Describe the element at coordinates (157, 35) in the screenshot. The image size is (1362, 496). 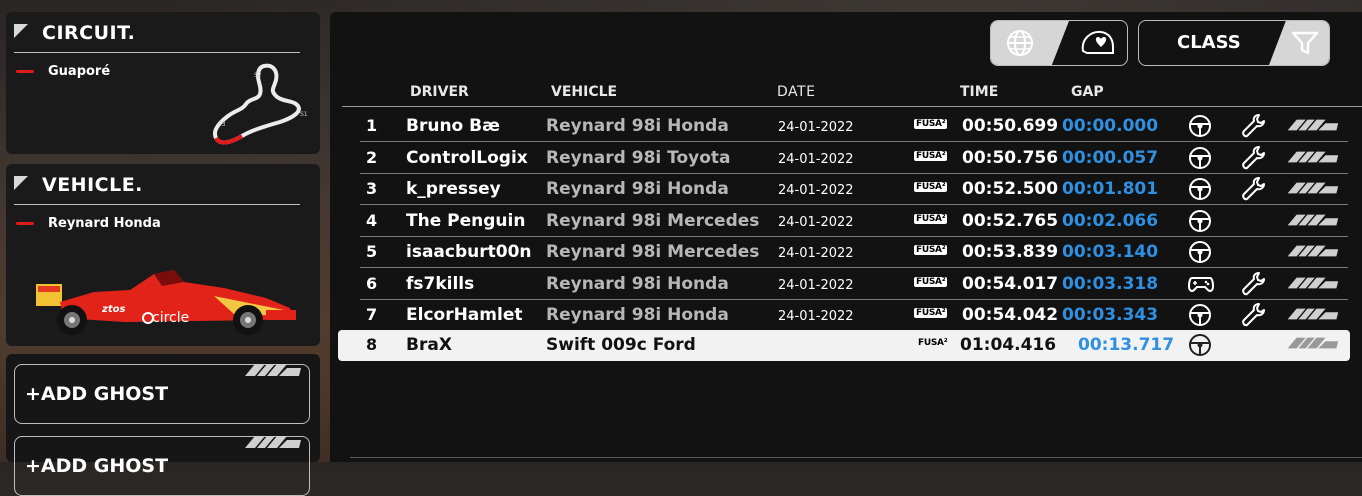
I see `circuit-header: CIRCUIT.` at that location.